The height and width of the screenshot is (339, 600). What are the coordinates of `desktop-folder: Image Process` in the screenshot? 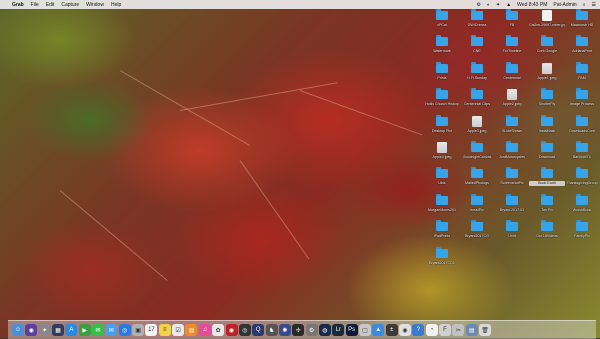 It's located at (582, 101).